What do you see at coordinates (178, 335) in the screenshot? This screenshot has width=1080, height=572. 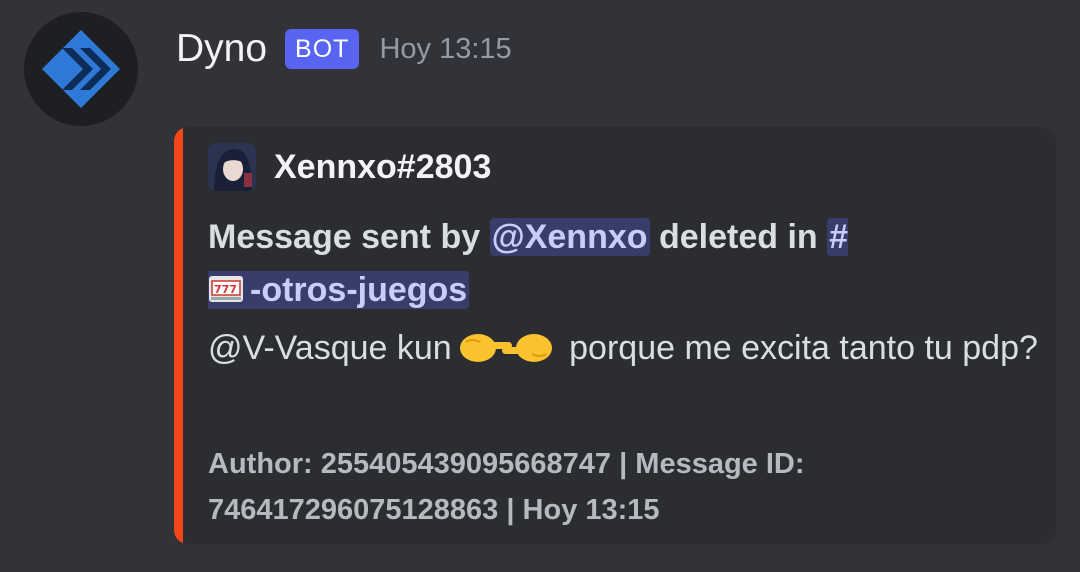 I see `embed-accent-bar` at bounding box center [178, 335].